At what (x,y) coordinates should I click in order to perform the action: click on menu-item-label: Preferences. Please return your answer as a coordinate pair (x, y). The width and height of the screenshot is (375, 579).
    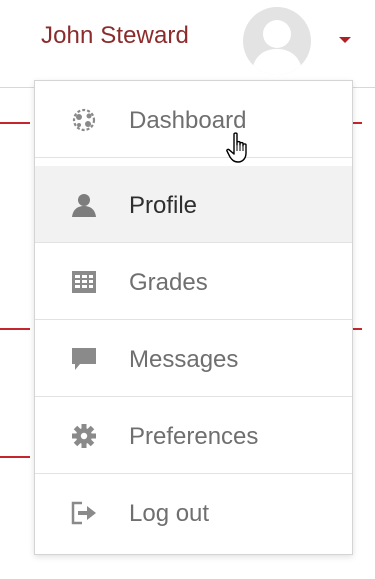
    Looking at the image, I should click on (194, 436).